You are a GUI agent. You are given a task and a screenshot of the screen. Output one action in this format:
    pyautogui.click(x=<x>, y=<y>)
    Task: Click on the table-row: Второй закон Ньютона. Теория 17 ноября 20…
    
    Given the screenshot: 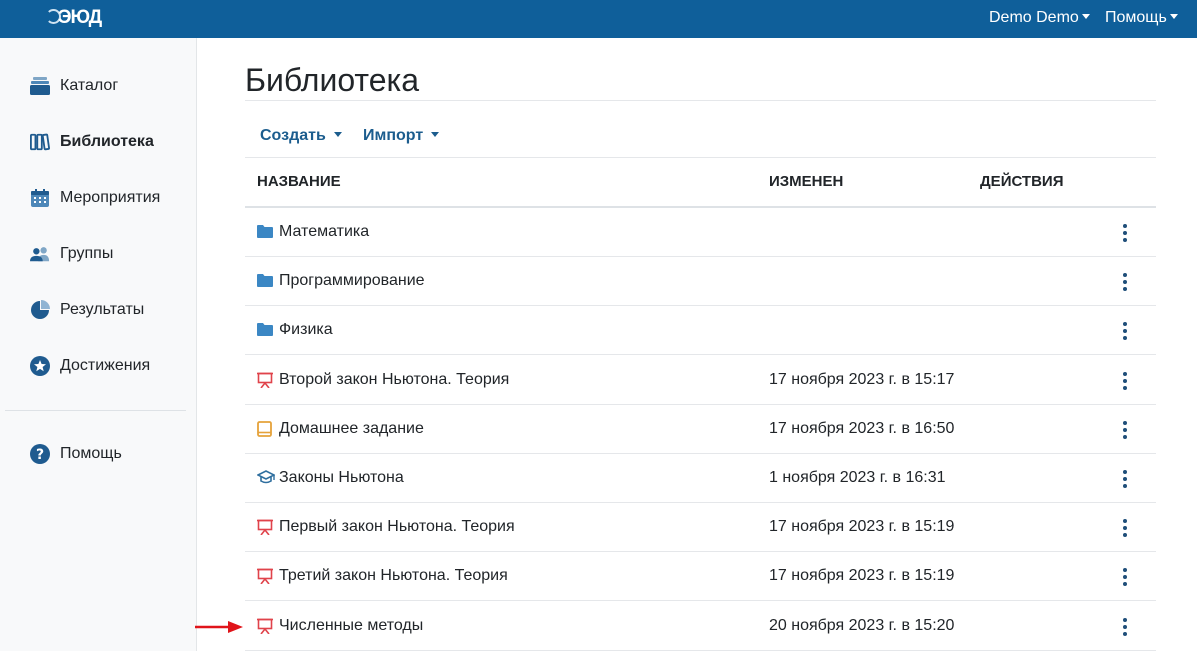 What is the action you would take?
    pyautogui.click(x=700, y=380)
    